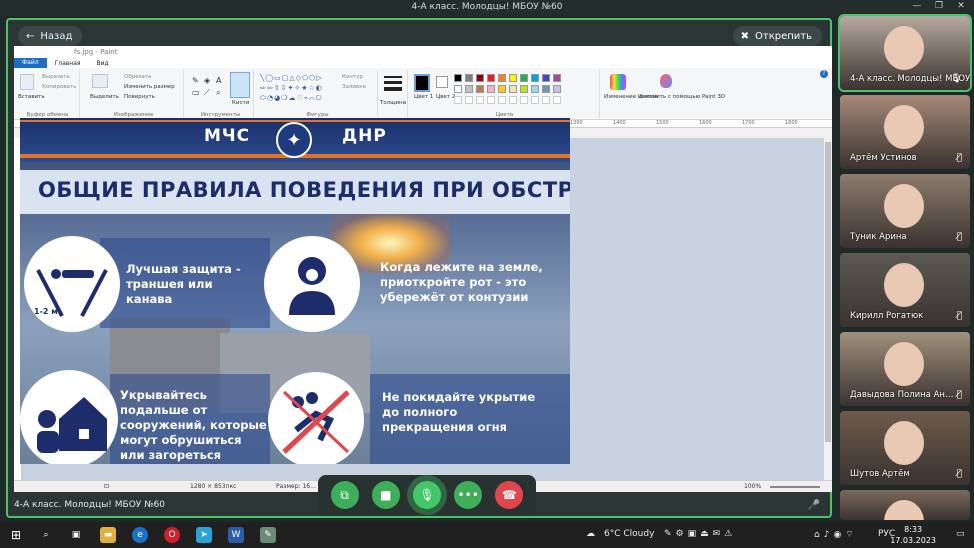 This screenshot has height=548, width=974. Describe the element at coordinates (50, 36) in the screenshot. I see `back-button: ← Назад` at that location.